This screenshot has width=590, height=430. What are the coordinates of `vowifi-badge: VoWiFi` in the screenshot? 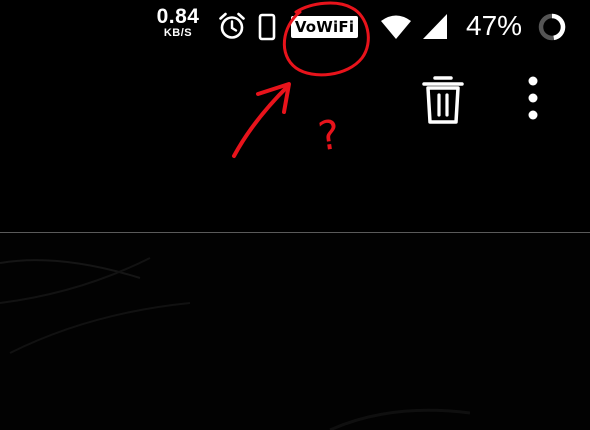 It's located at (324, 27).